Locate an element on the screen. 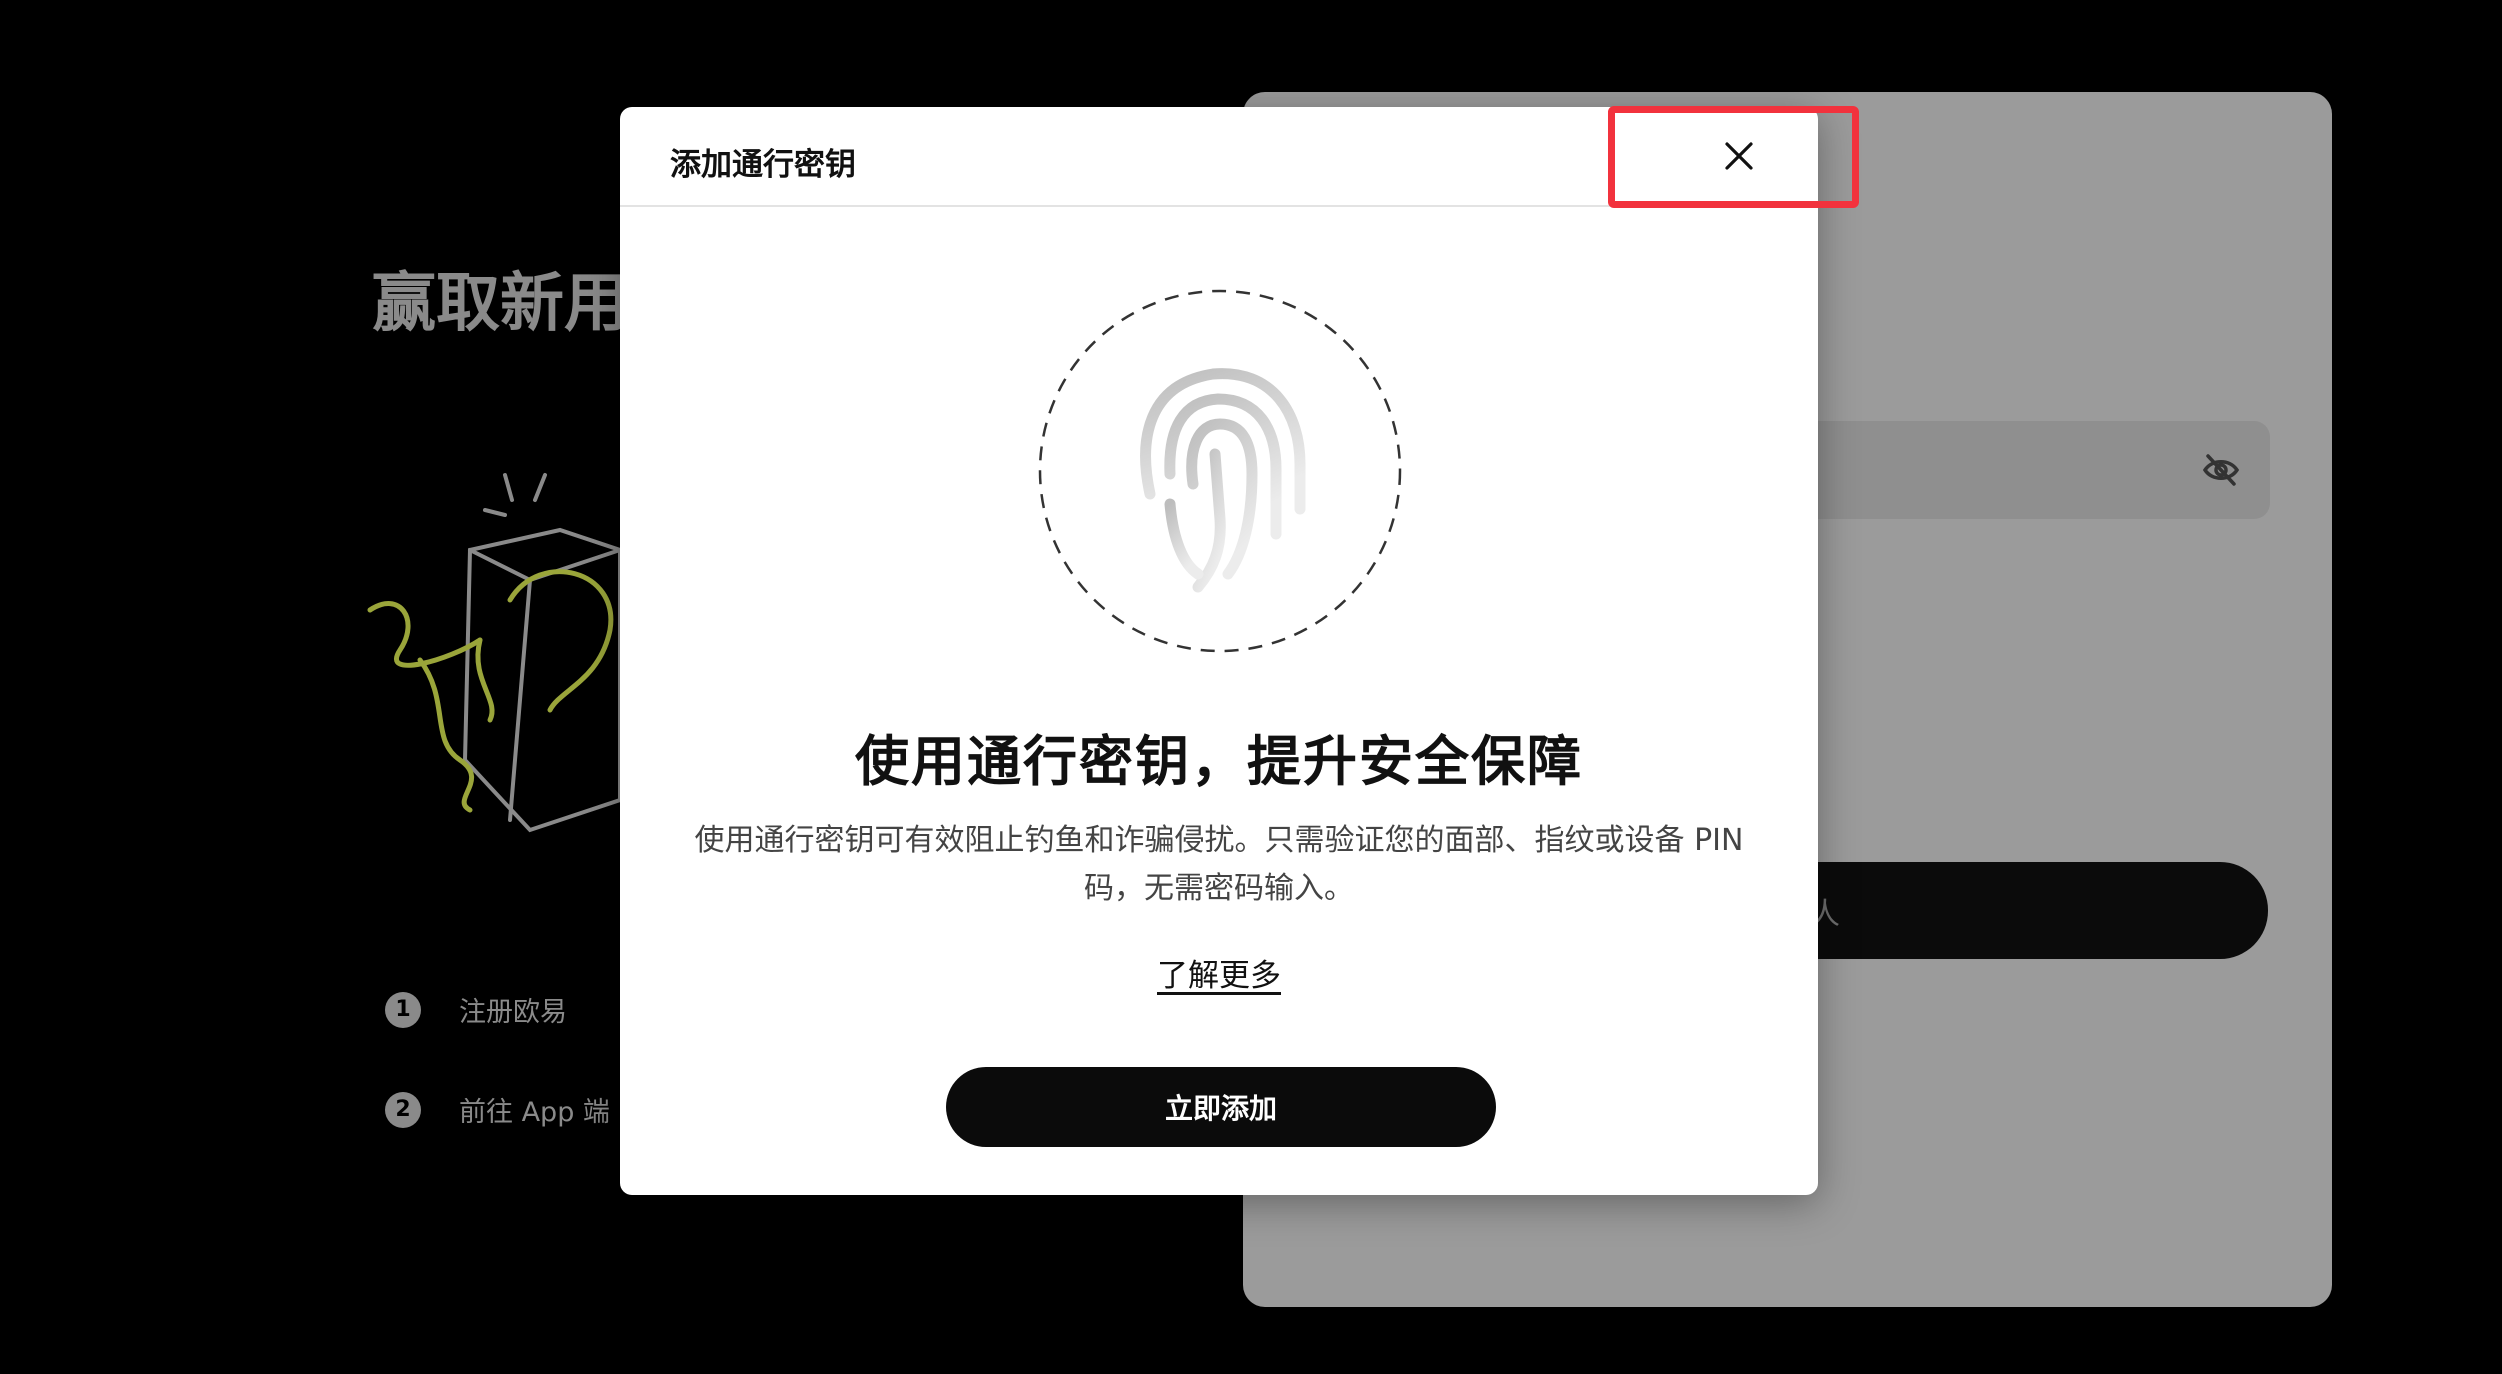 The height and width of the screenshot is (1374, 2502). learn-more-link: 了解更多 is located at coordinates (1219, 976).